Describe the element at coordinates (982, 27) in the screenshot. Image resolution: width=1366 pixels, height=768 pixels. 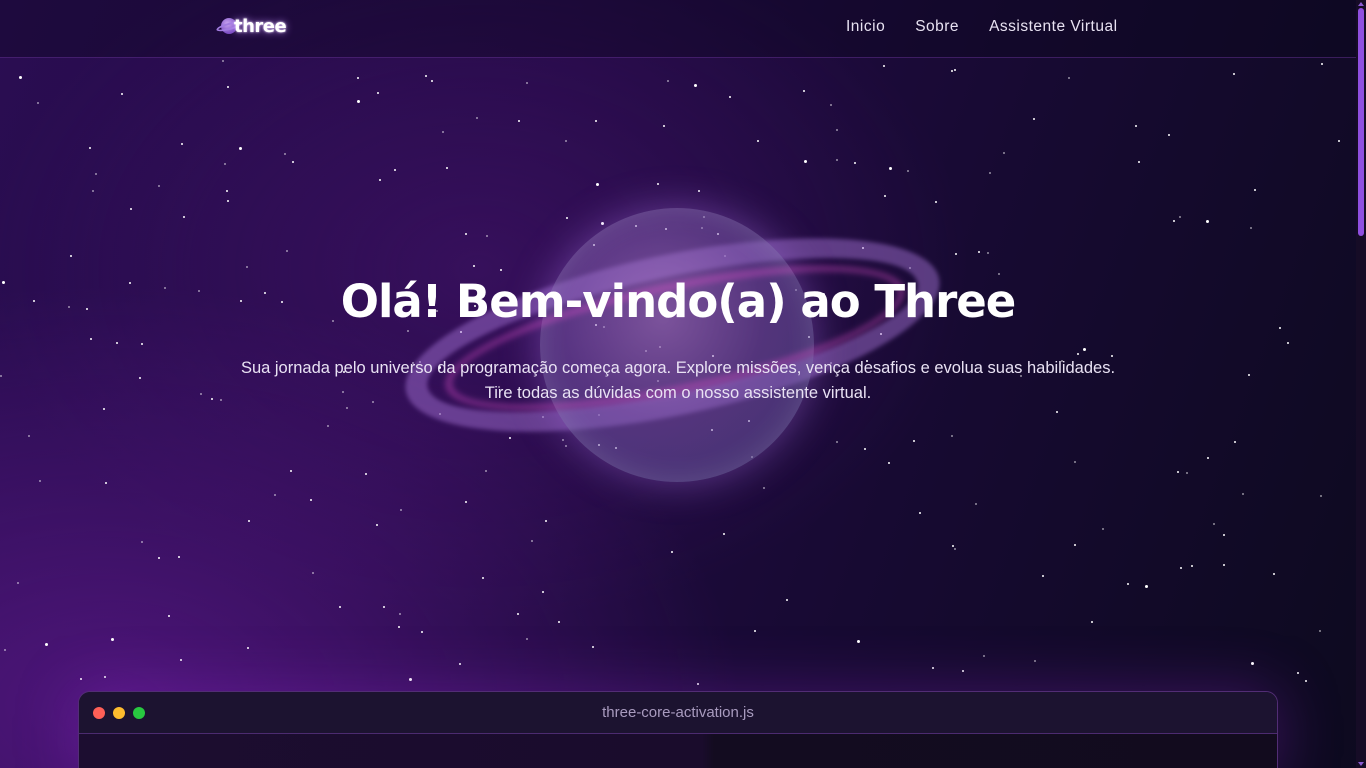
I see `main-nav: Inicio Sobre Assistente Virtual` at that location.